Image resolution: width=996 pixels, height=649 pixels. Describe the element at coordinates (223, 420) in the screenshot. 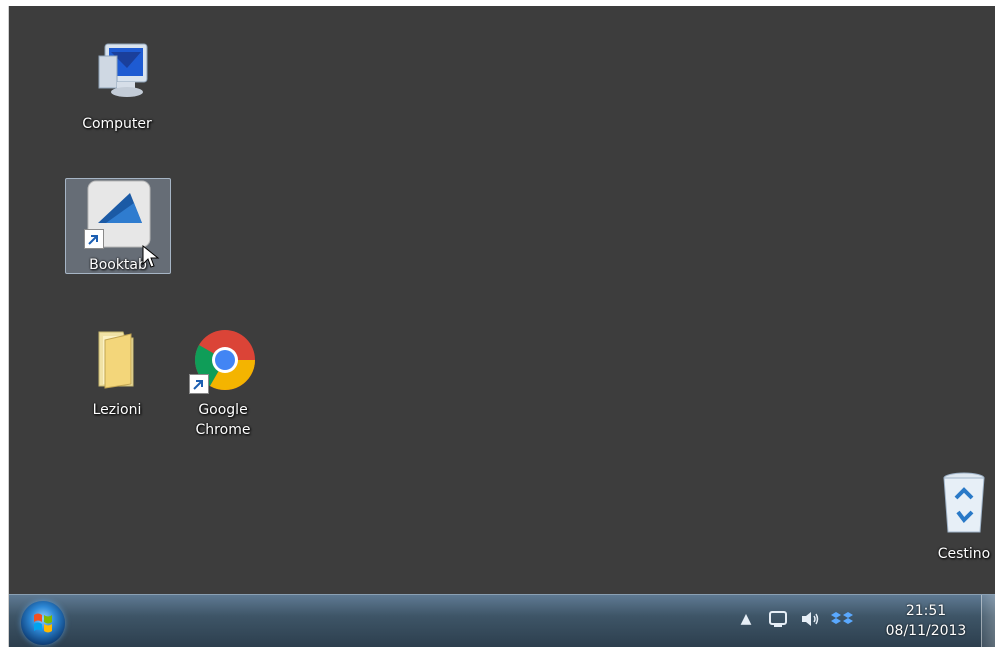

I see `desktop-icon-label: Google Chrome` at that location.